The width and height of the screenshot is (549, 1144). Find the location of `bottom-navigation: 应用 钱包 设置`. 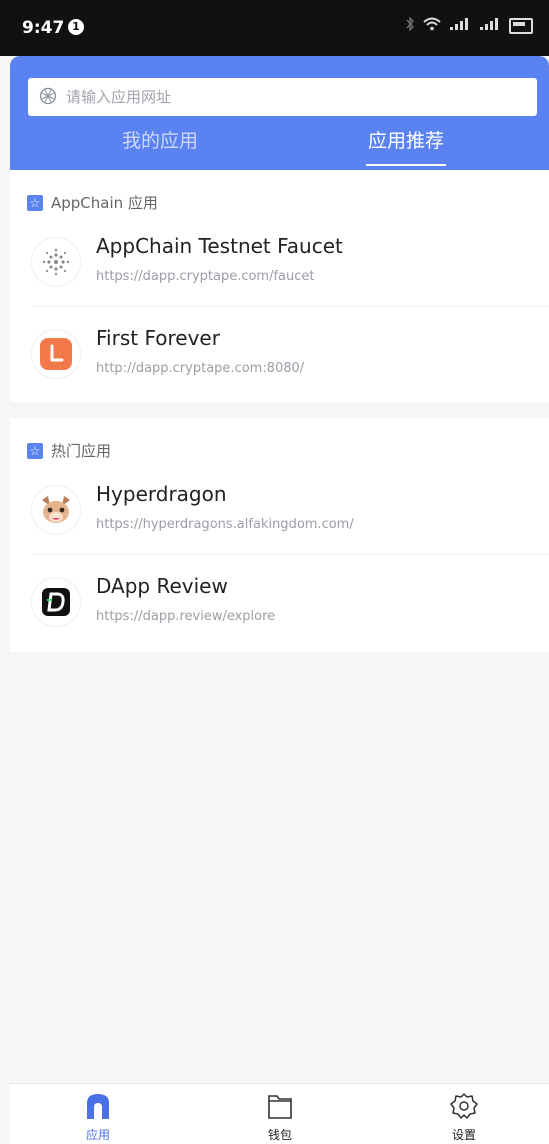

bottom-navigation: 应用 钱包 设置 is located at coordinates (279, 1113).